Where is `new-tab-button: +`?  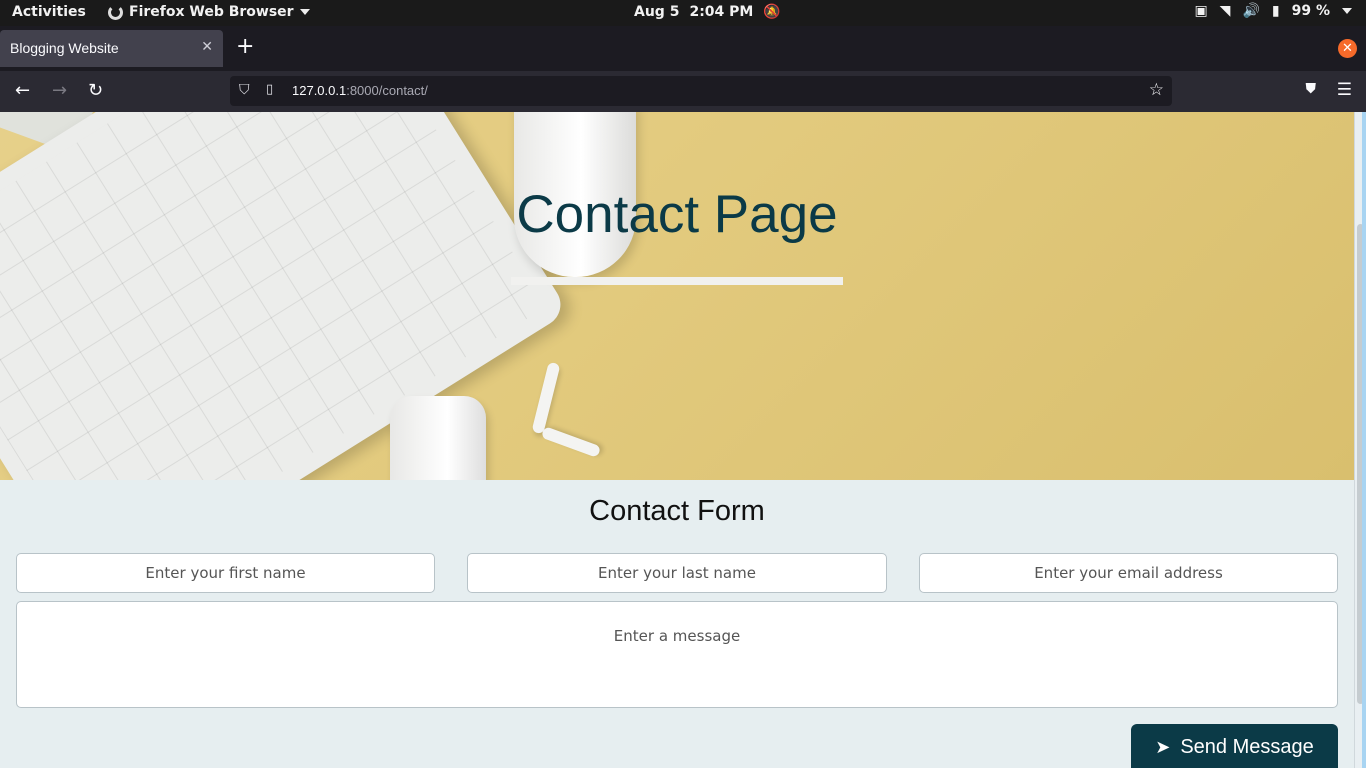 new-tab-button: + is located at coordinates (245, 47).